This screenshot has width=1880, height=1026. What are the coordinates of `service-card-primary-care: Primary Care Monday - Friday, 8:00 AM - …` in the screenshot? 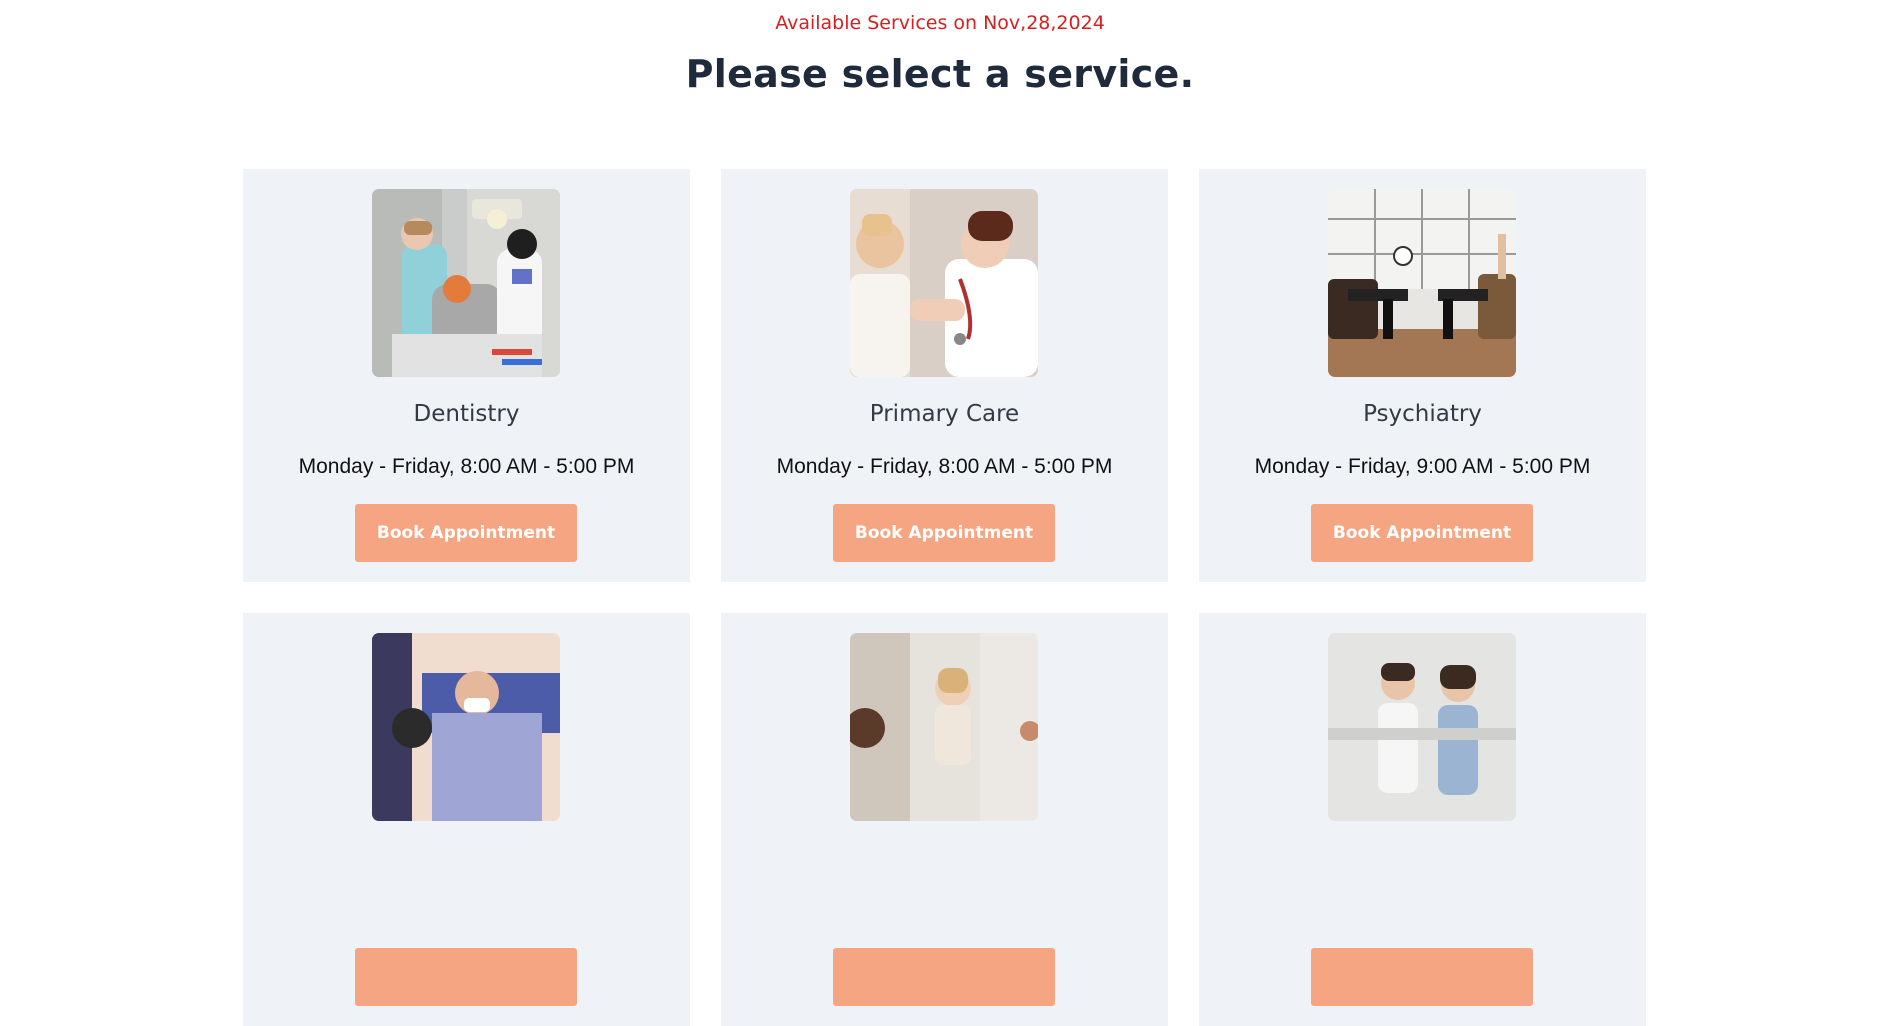 It's located at (944, 375).